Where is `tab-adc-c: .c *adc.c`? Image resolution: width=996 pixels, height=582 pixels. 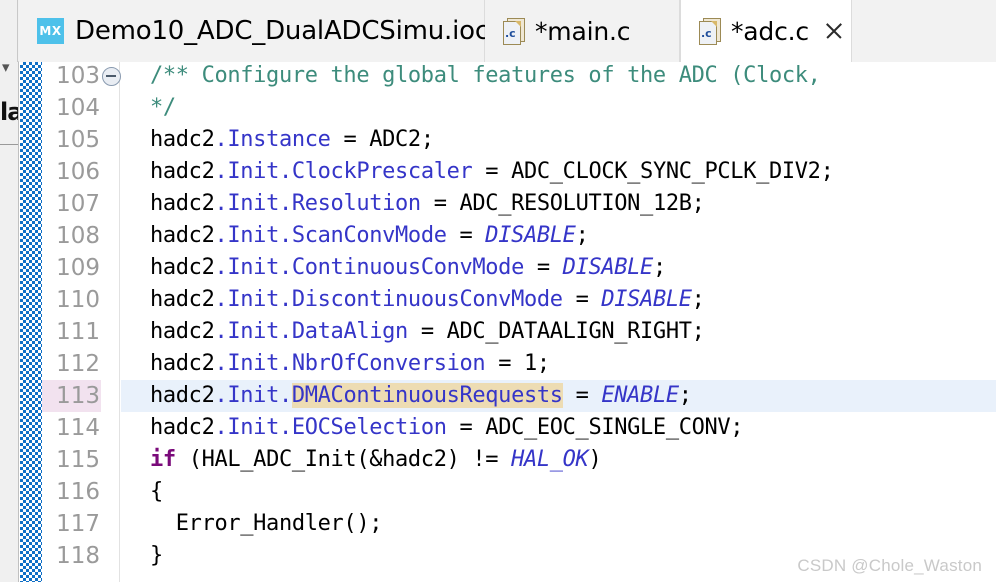
tab-adc-c: .c *adc.c is located at coordinates (766, 31).